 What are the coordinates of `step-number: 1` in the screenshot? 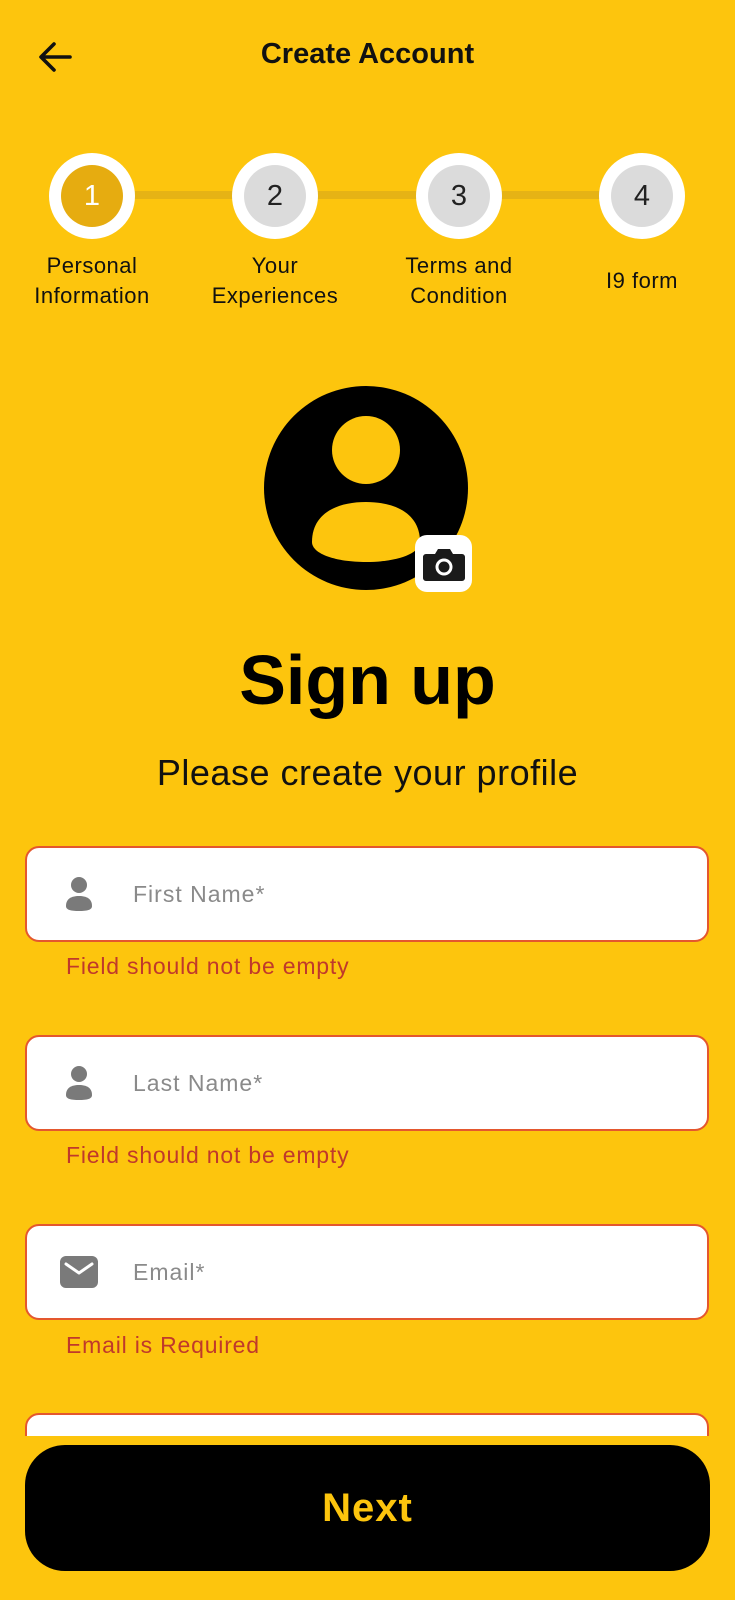 It's located at (92, 196).